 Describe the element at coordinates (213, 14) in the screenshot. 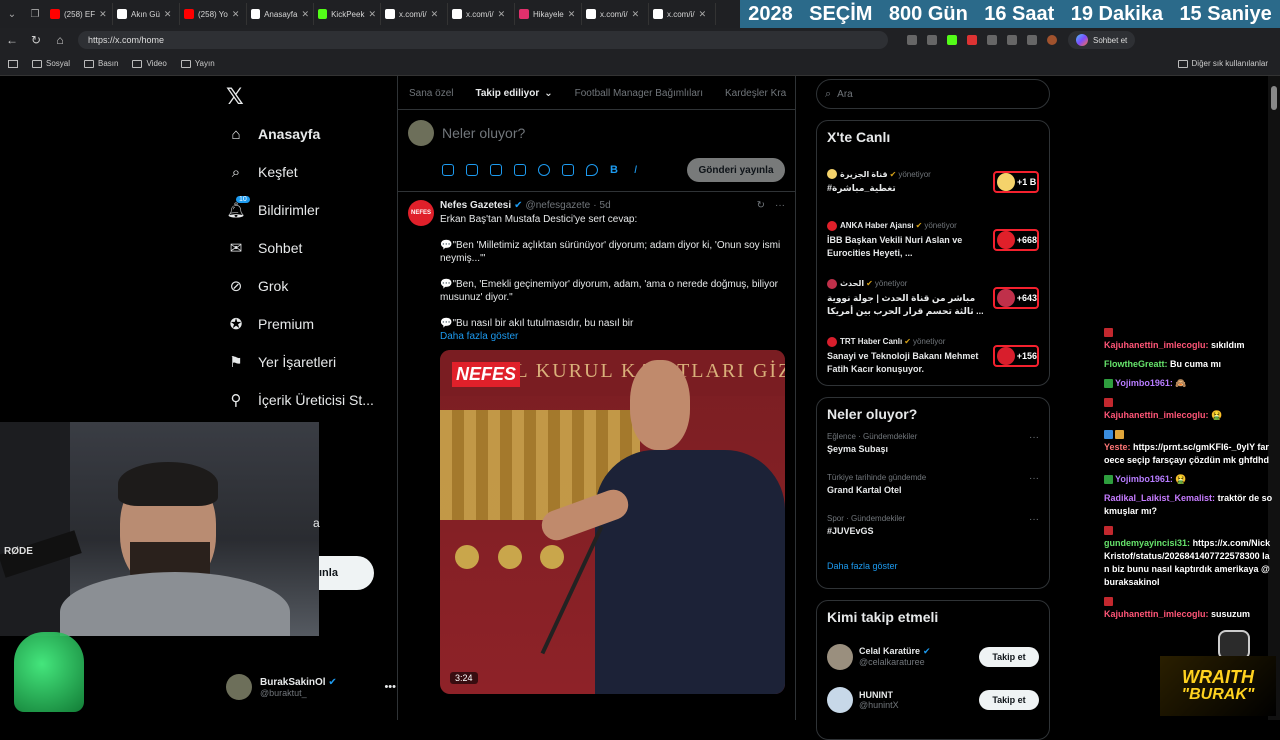

I see `browser-tab: (258) Yo ✕` at that location.